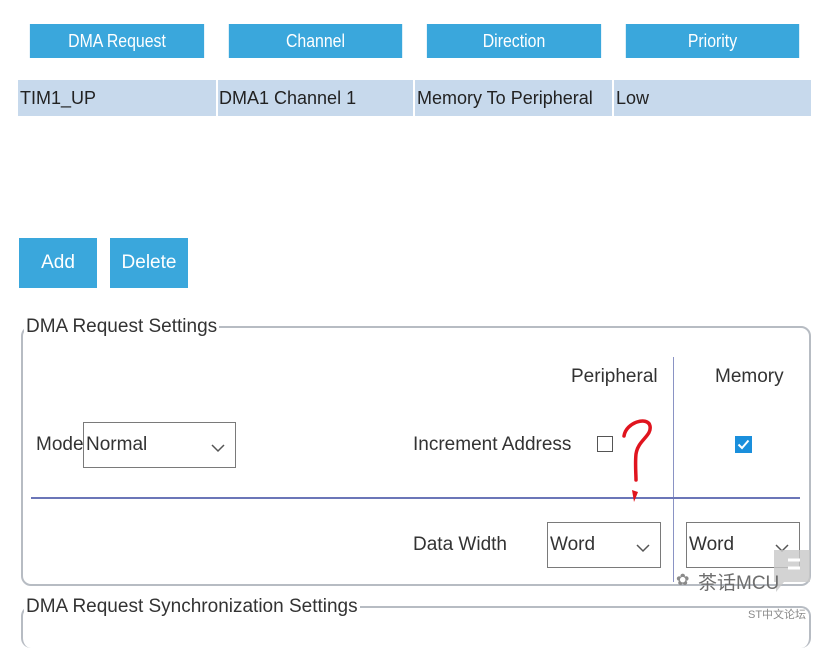 The height and width of the screenshot is (648, 825). I want to click on wechat-icon: ✿, so click(683, 580).